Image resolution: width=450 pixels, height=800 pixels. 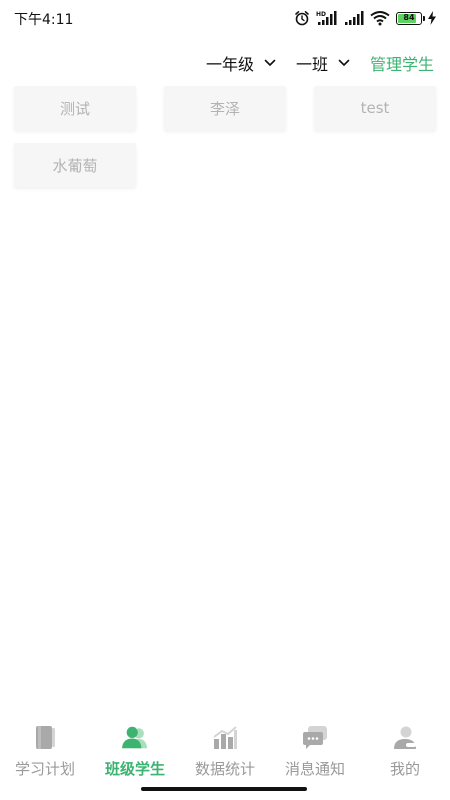 What do you see at coordinates (225, 19) in the screenshot?
I see `status-bar: 下午4:11 HD 84` at bounding box center [225, 19].